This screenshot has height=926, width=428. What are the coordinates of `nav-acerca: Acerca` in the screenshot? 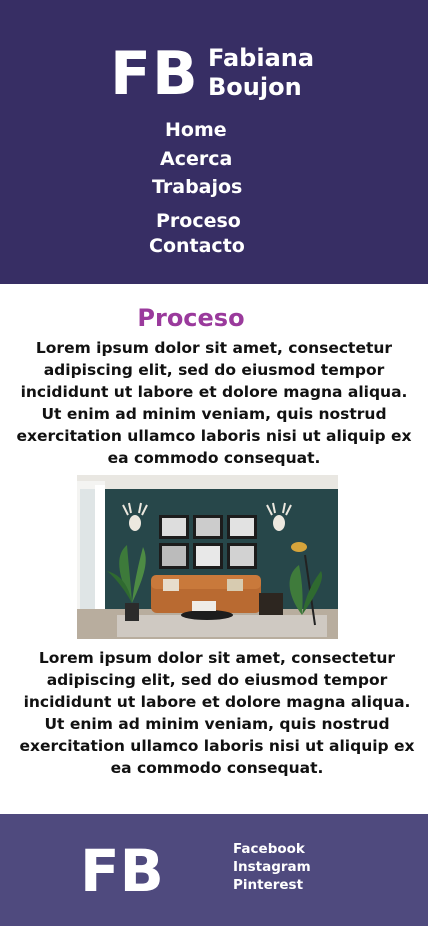 It's located at (196, 159).